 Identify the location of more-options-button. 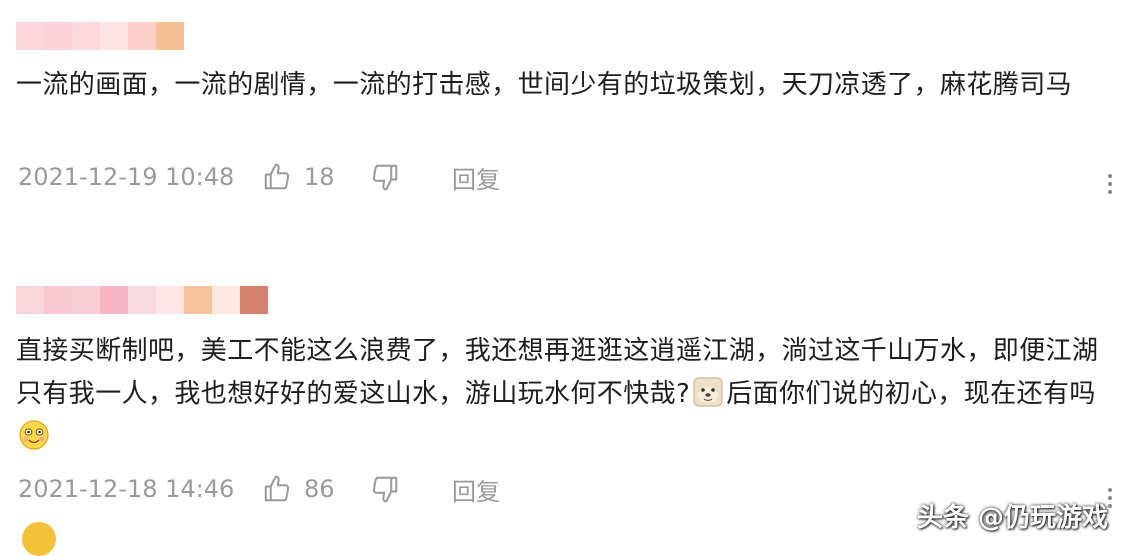
(1110, 184).